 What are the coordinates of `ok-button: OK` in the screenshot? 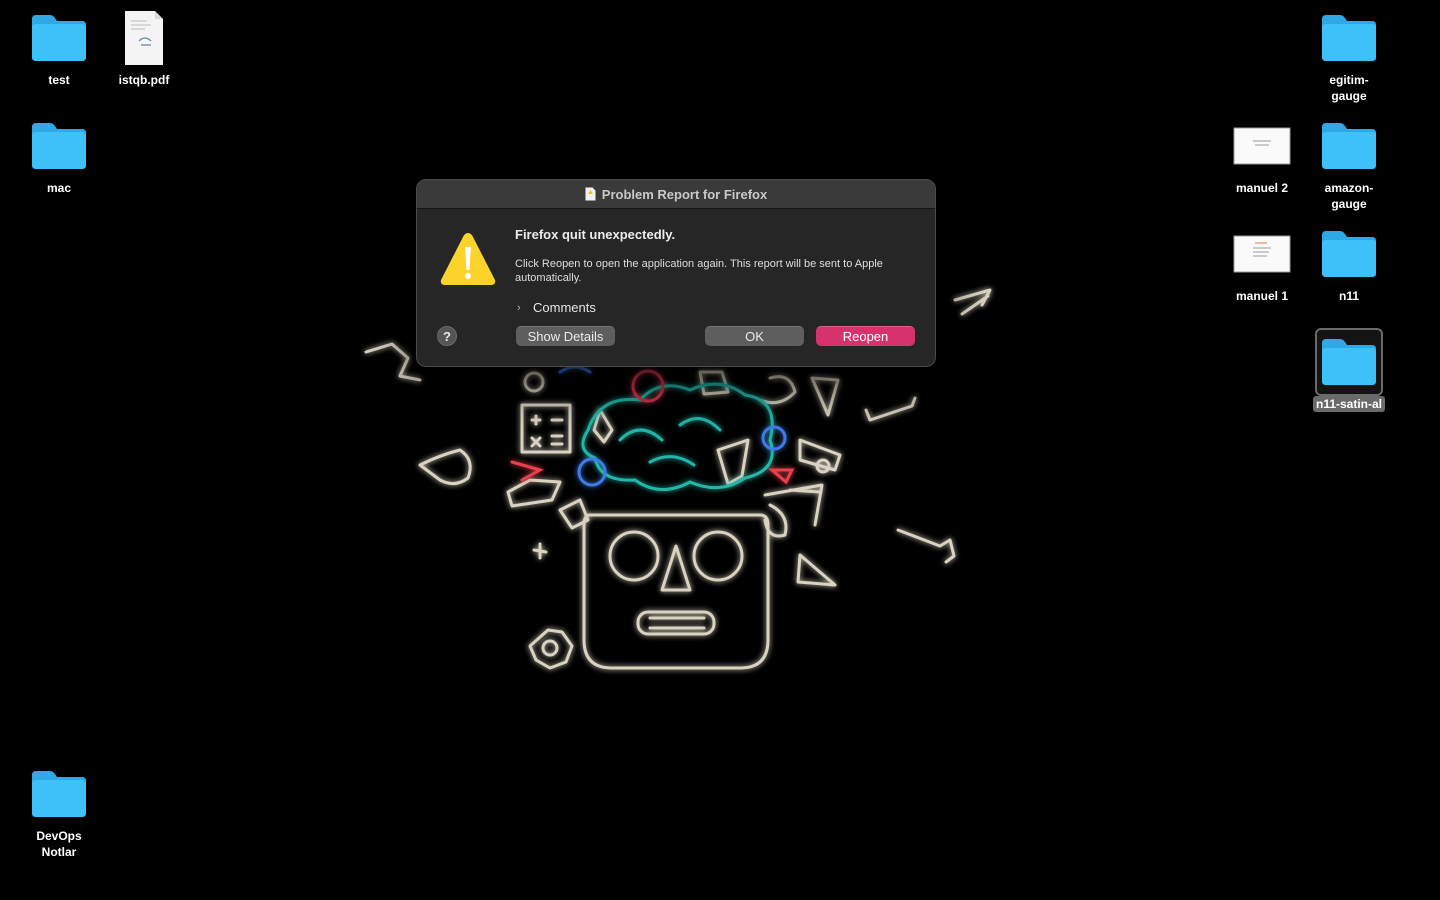 It's located at (754, 336).